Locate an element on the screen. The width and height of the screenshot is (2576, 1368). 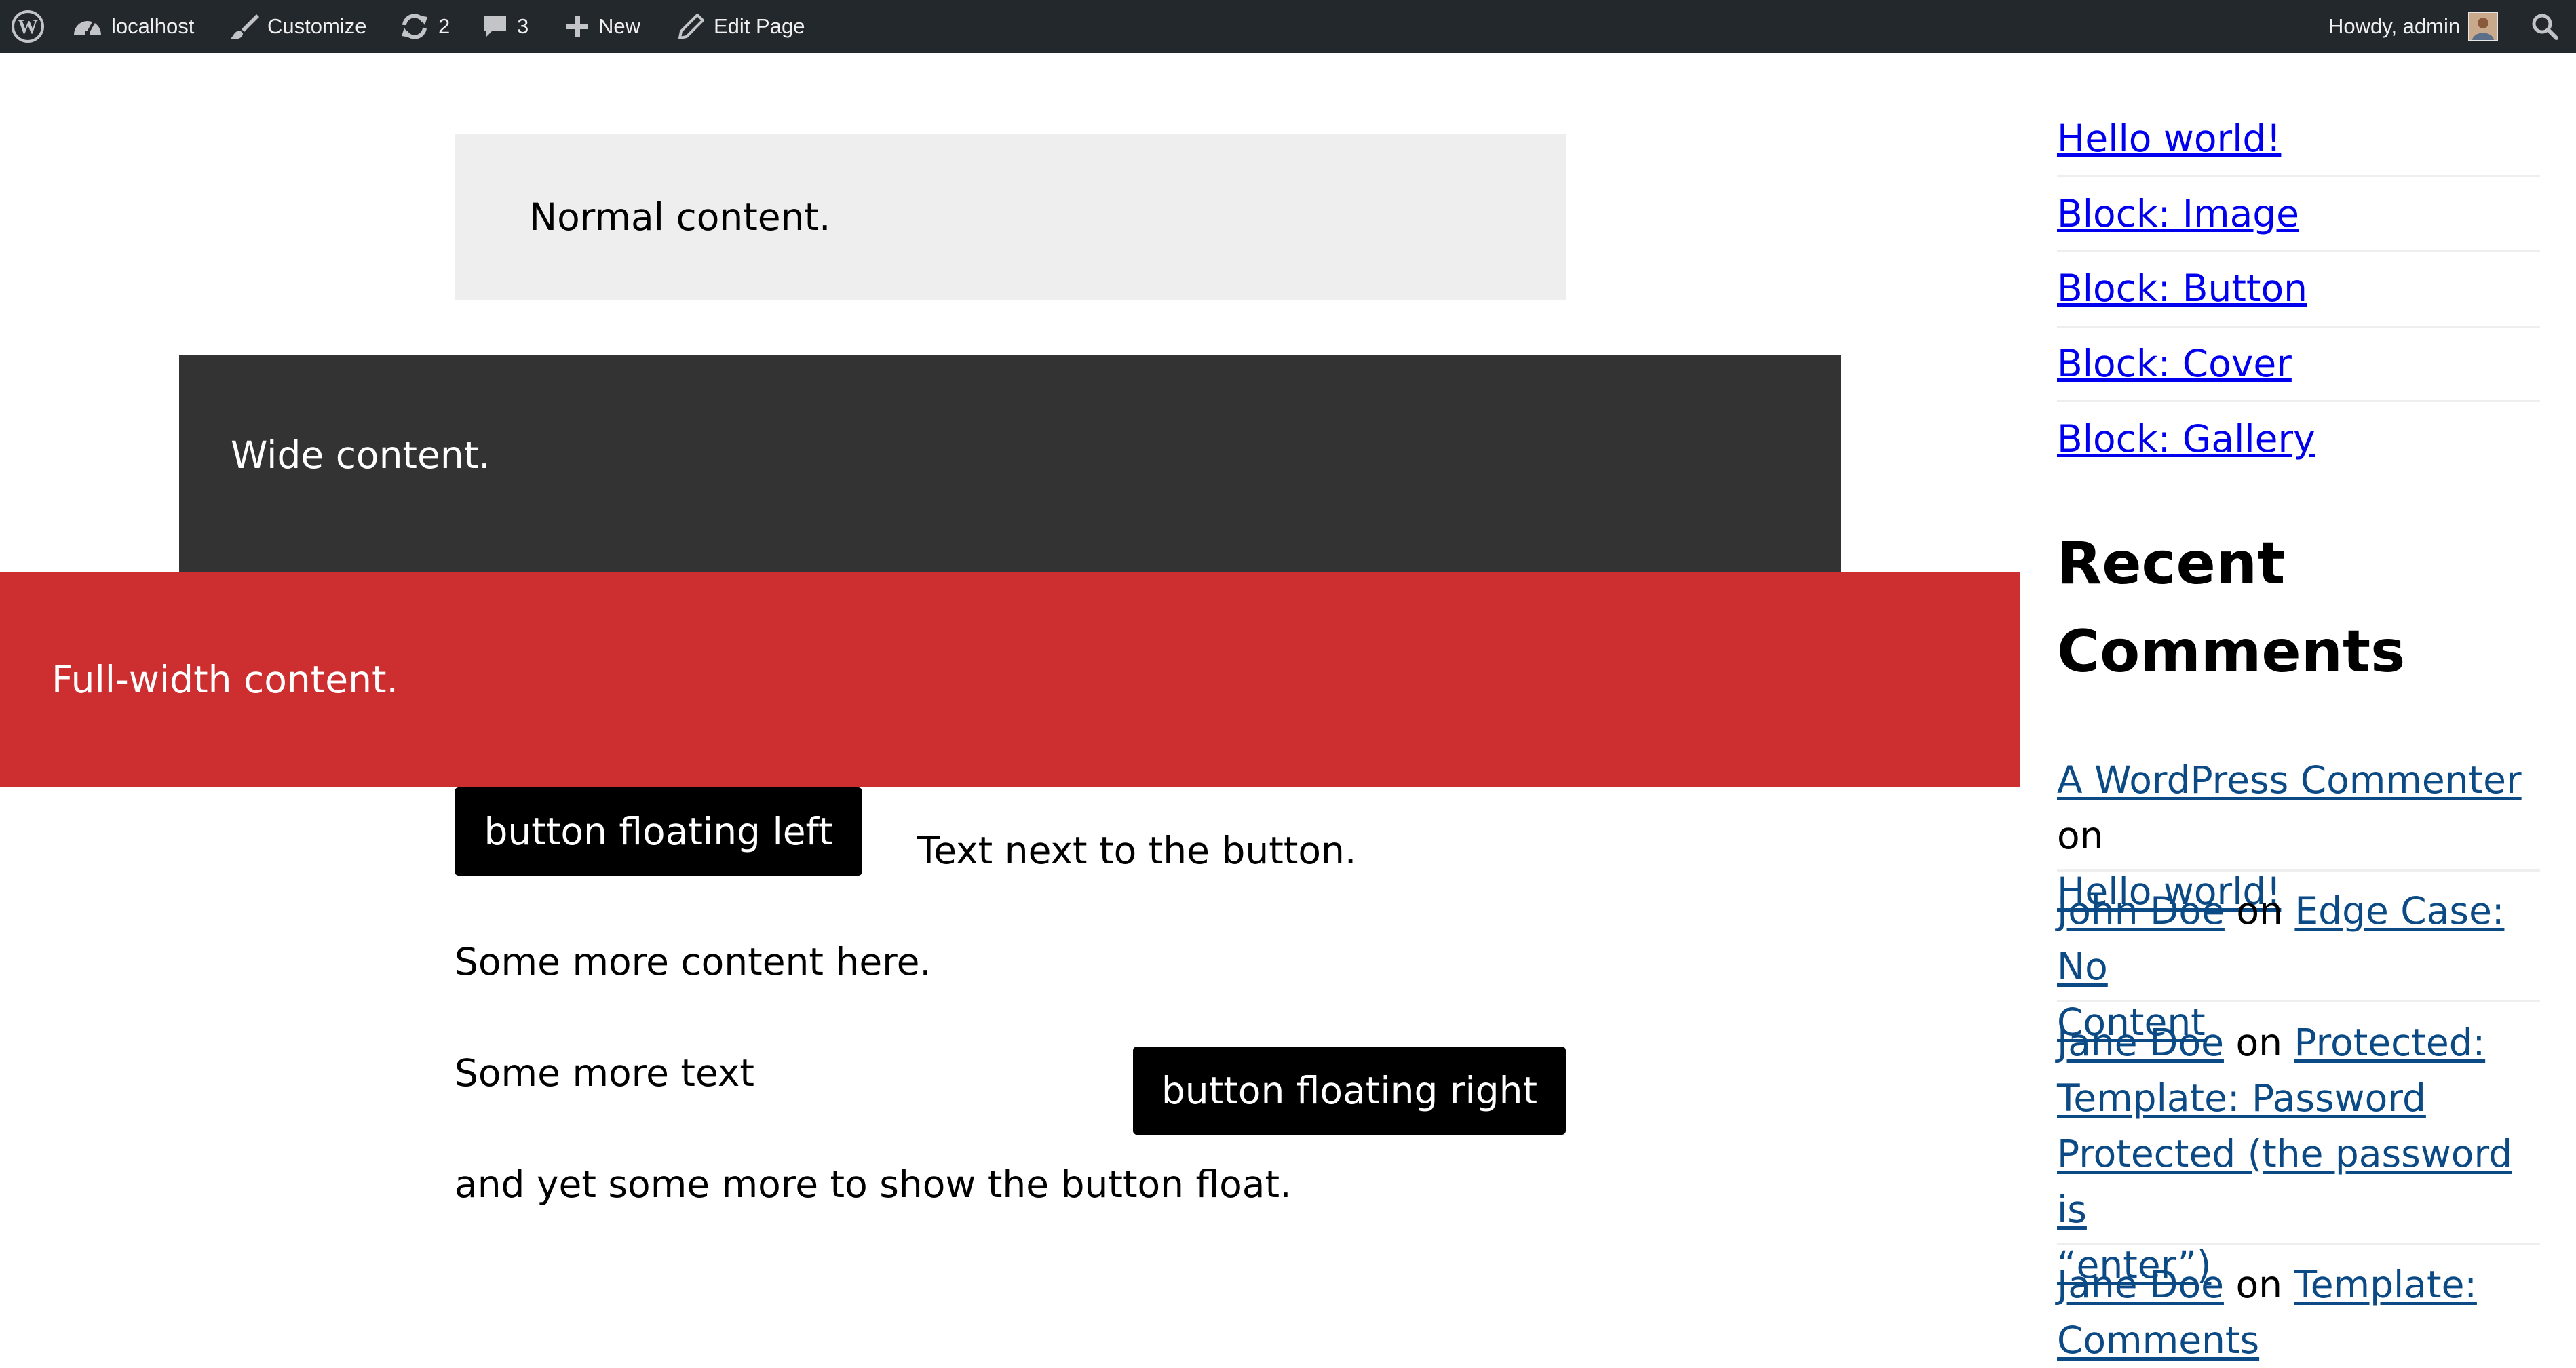
recent-comments-heading-line: Comments is located at coordinates (2231, 652).